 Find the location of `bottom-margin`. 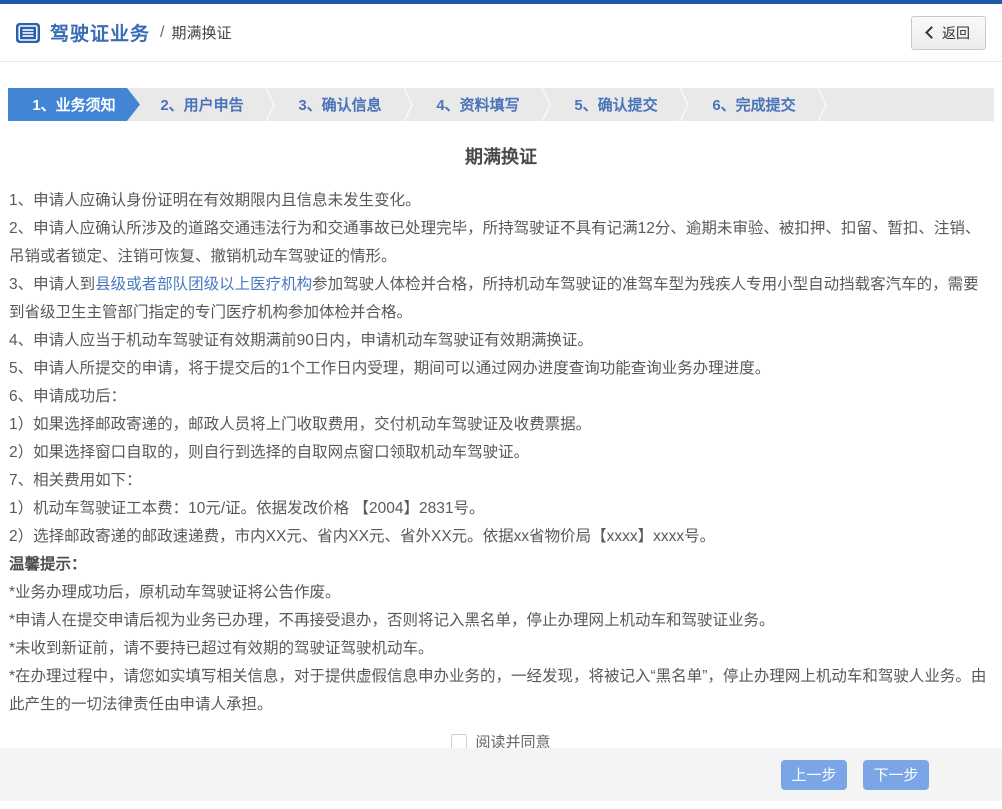

bottom-margin is located at coordinates (501, 805).